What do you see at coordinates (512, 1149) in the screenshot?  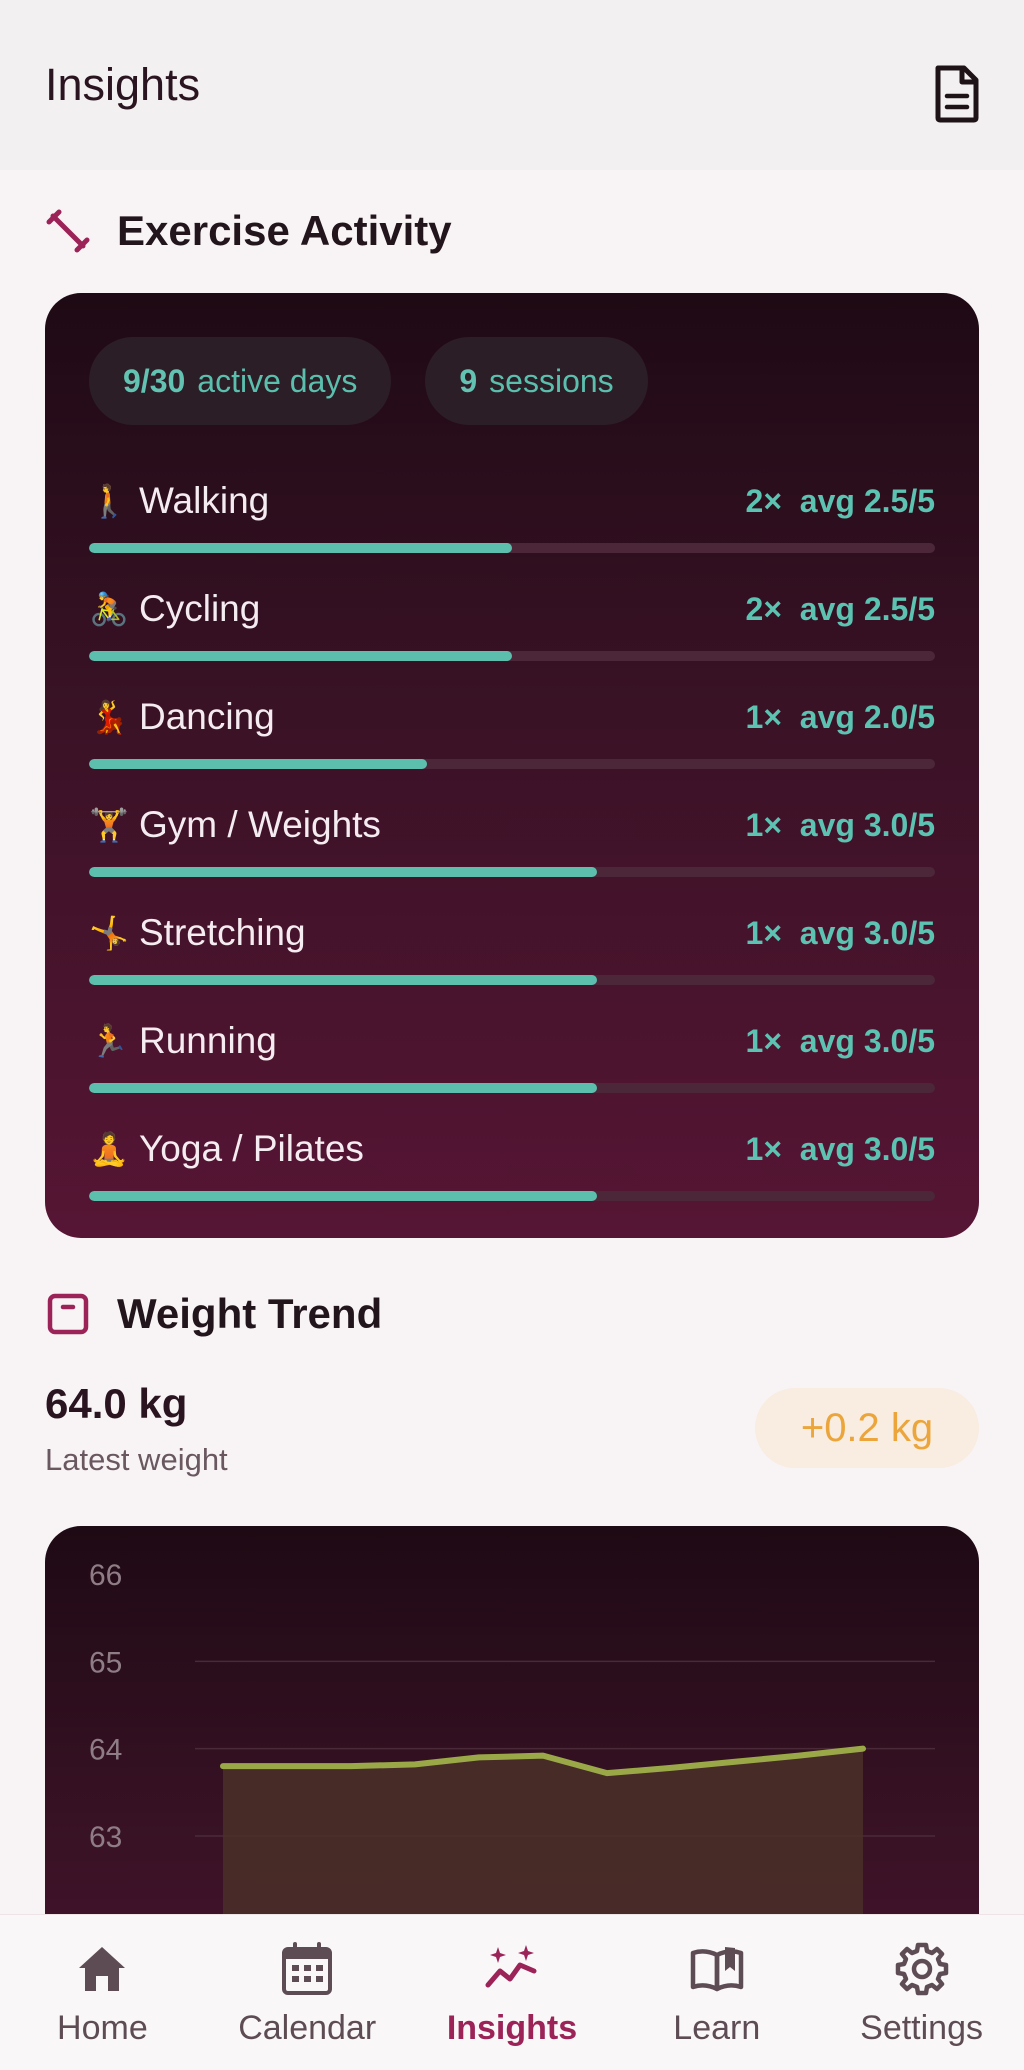 I see `activity-row-header: 🧘 Yoga / Pilates 1× avg 3.0/5` at bounding box center [512, 1149].